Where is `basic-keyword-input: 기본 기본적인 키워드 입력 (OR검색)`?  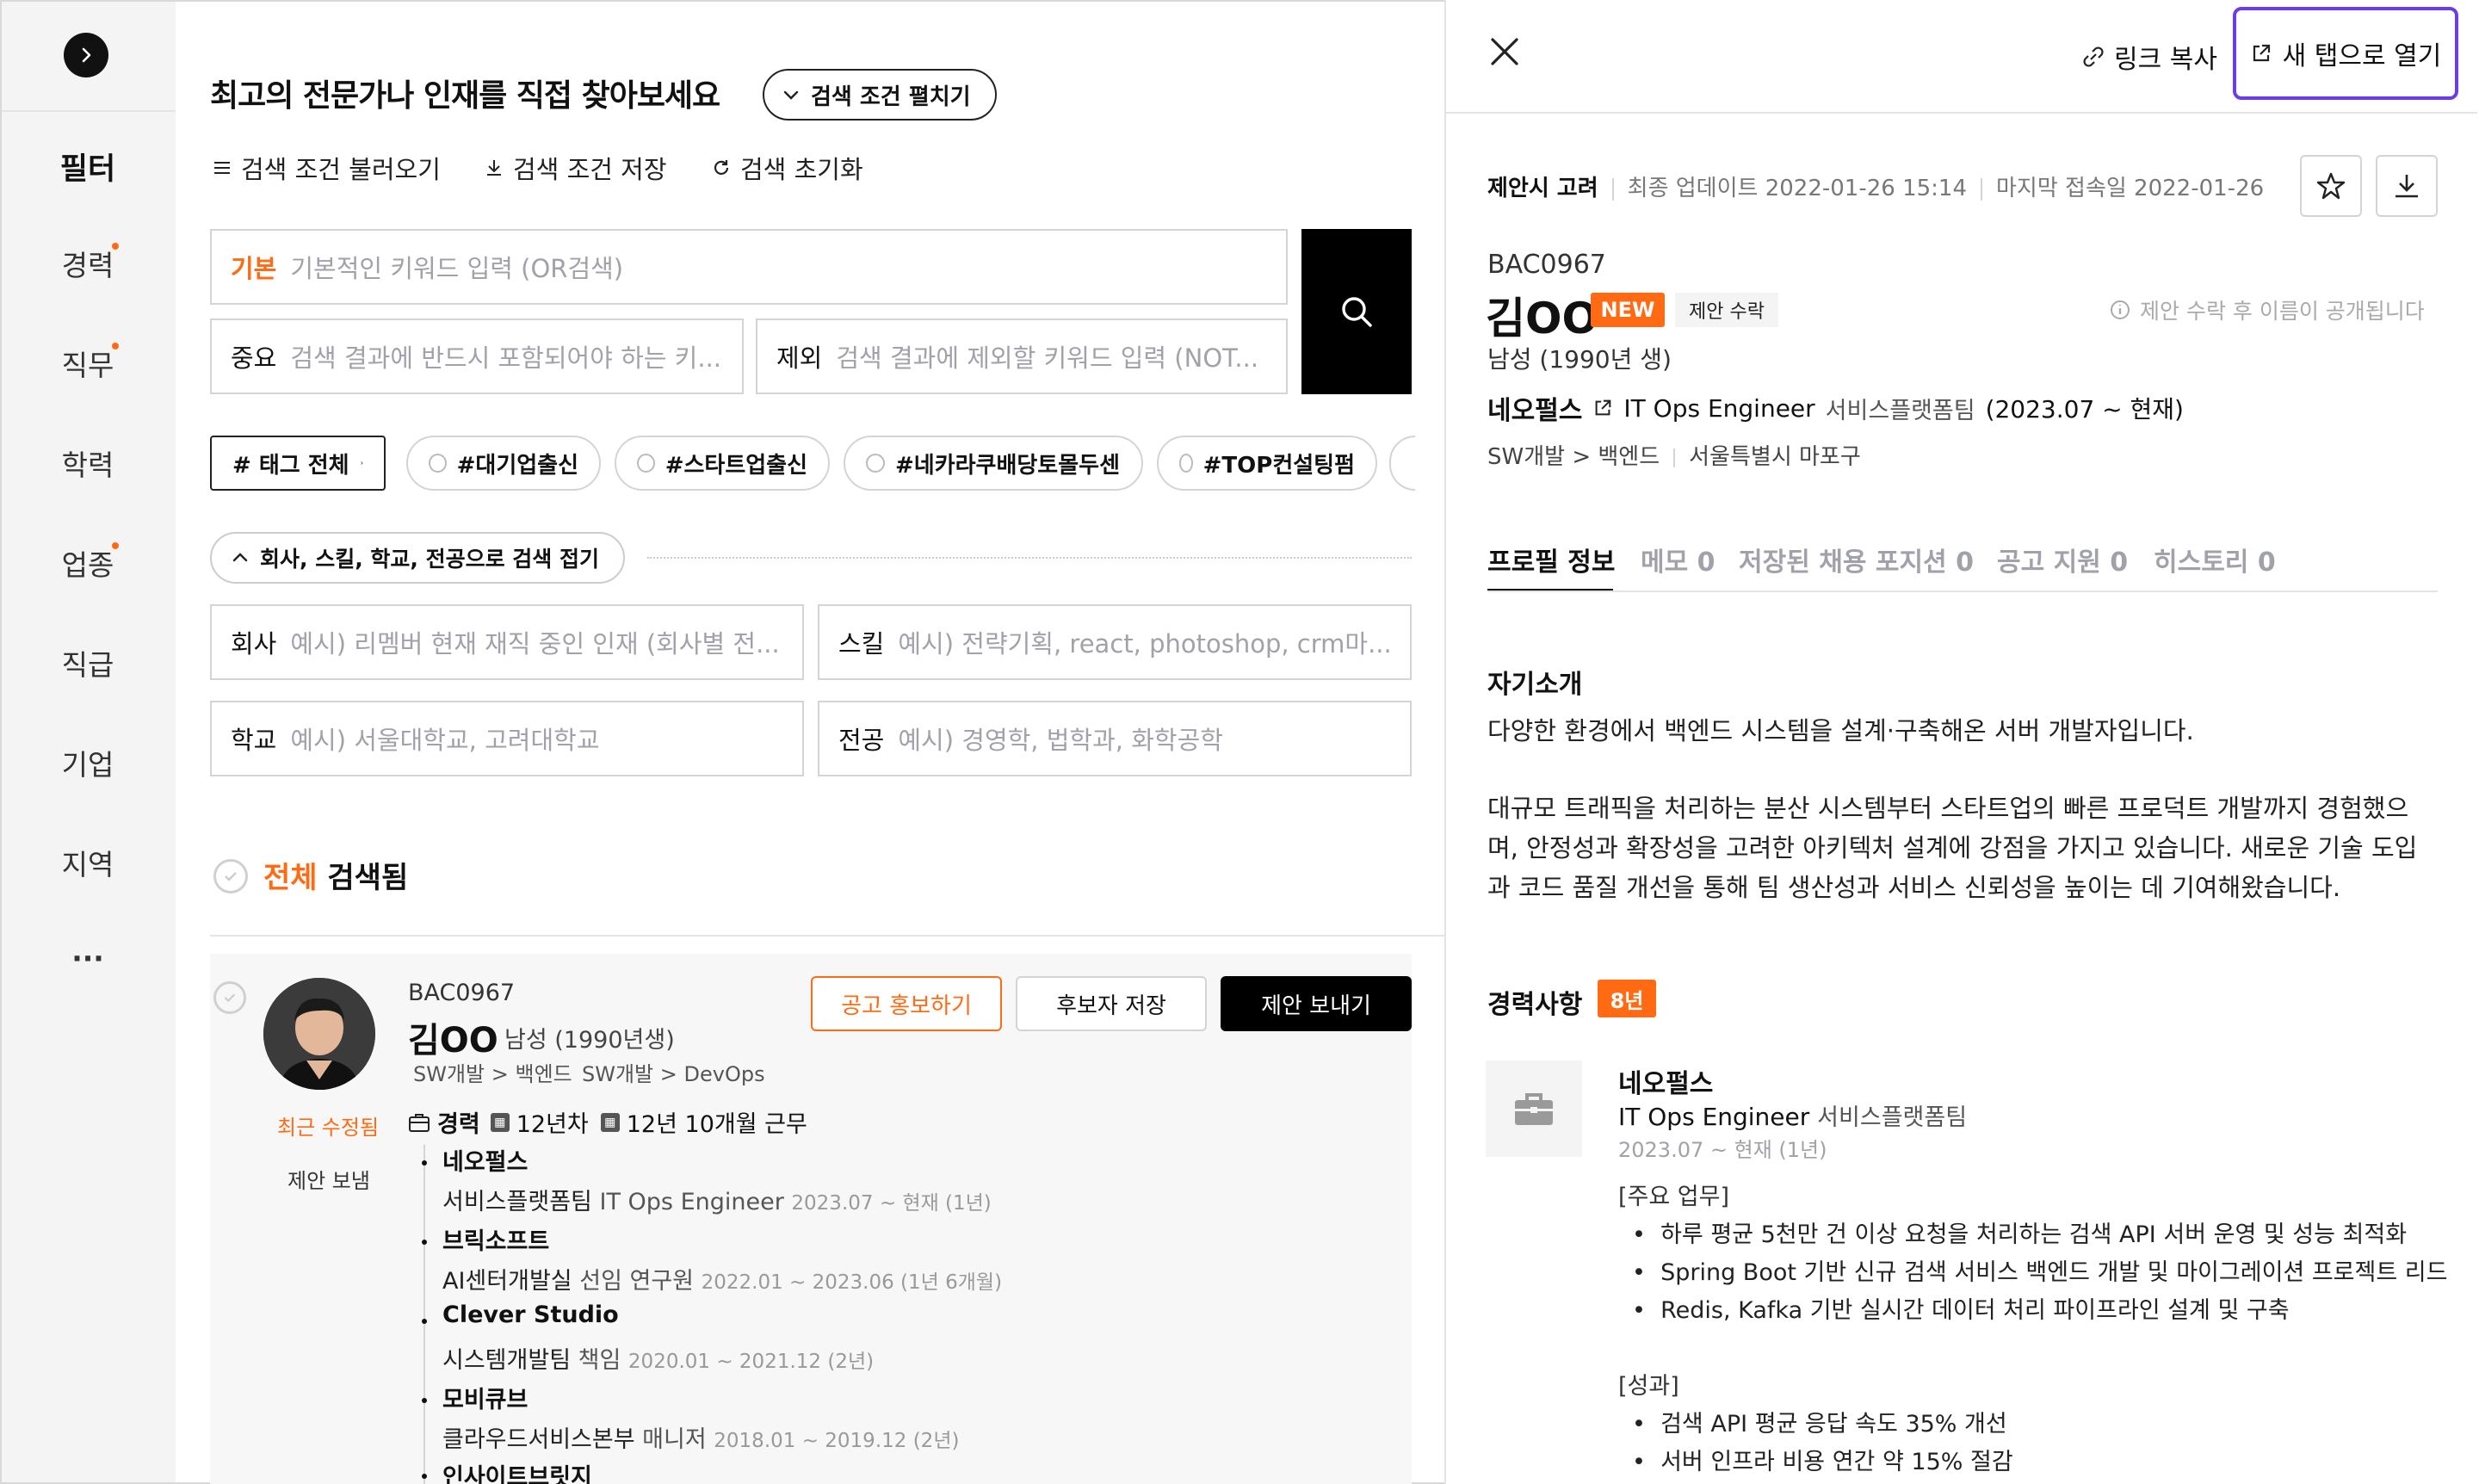 basic-keyword-input: 기본 기본적인 키워드 입력 (OR검색) is located at coordinates (749, 267).